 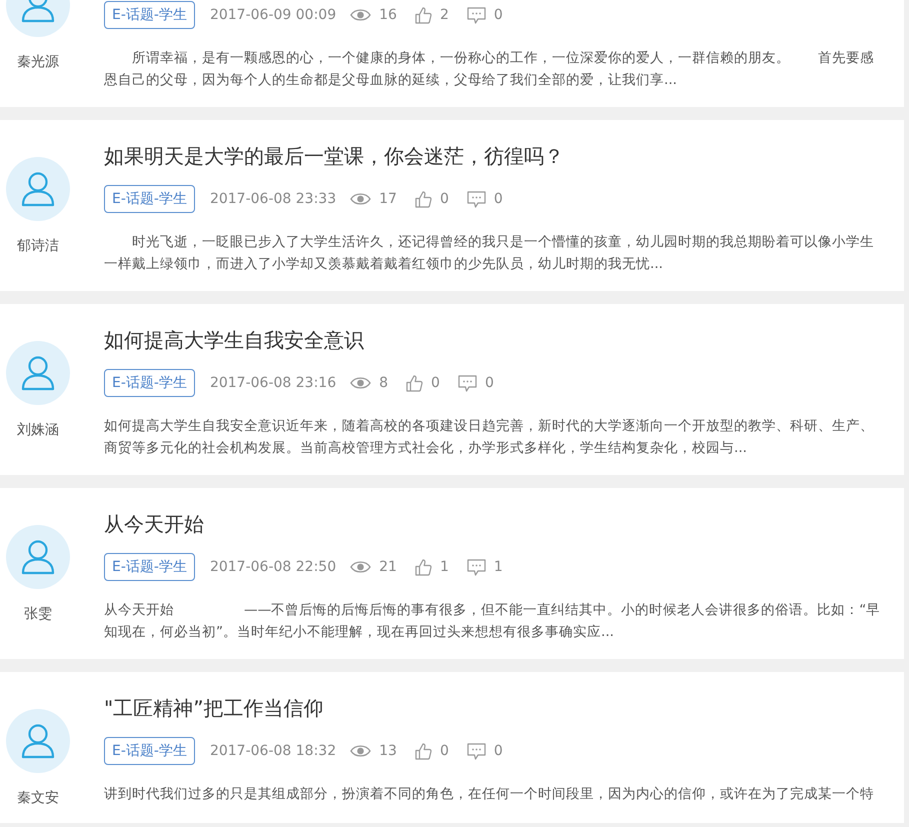 What do you see at coordinates (273, 15) in the screenshot?
I see `post-date: 2017-06-09 00:09` at bounding box center [273, 15].